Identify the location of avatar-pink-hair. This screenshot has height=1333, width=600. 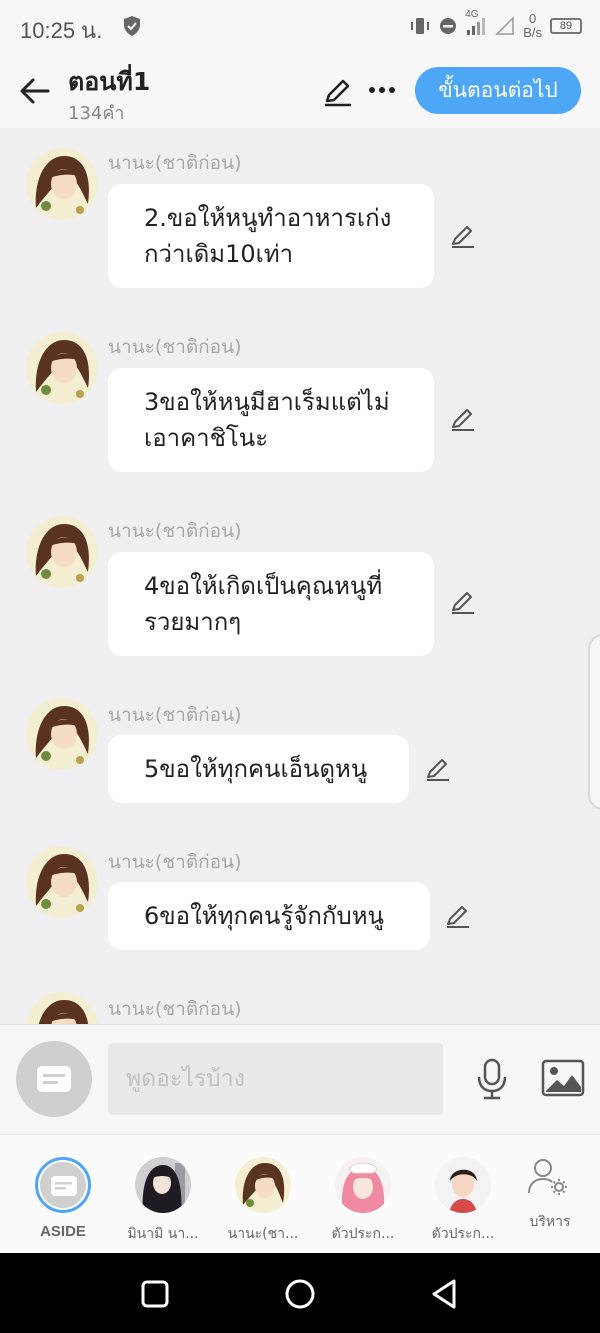
(363, 1185).